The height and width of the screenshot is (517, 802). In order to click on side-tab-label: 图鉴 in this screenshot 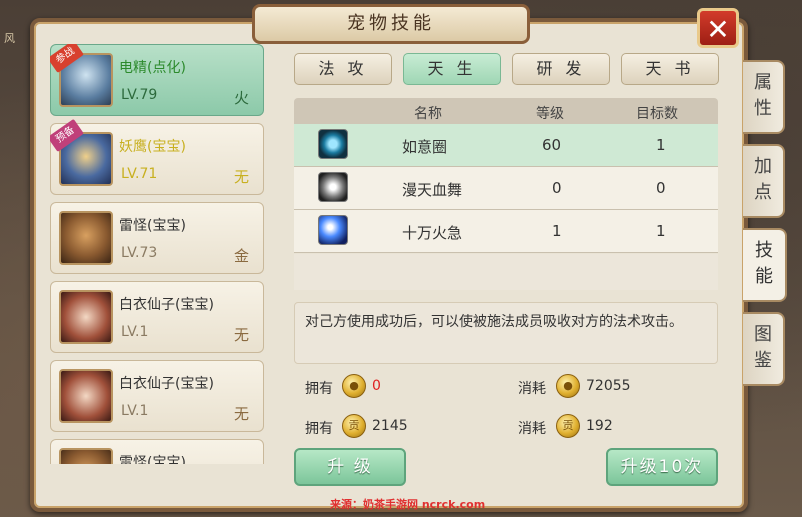, I will do `click(763, 347)`.